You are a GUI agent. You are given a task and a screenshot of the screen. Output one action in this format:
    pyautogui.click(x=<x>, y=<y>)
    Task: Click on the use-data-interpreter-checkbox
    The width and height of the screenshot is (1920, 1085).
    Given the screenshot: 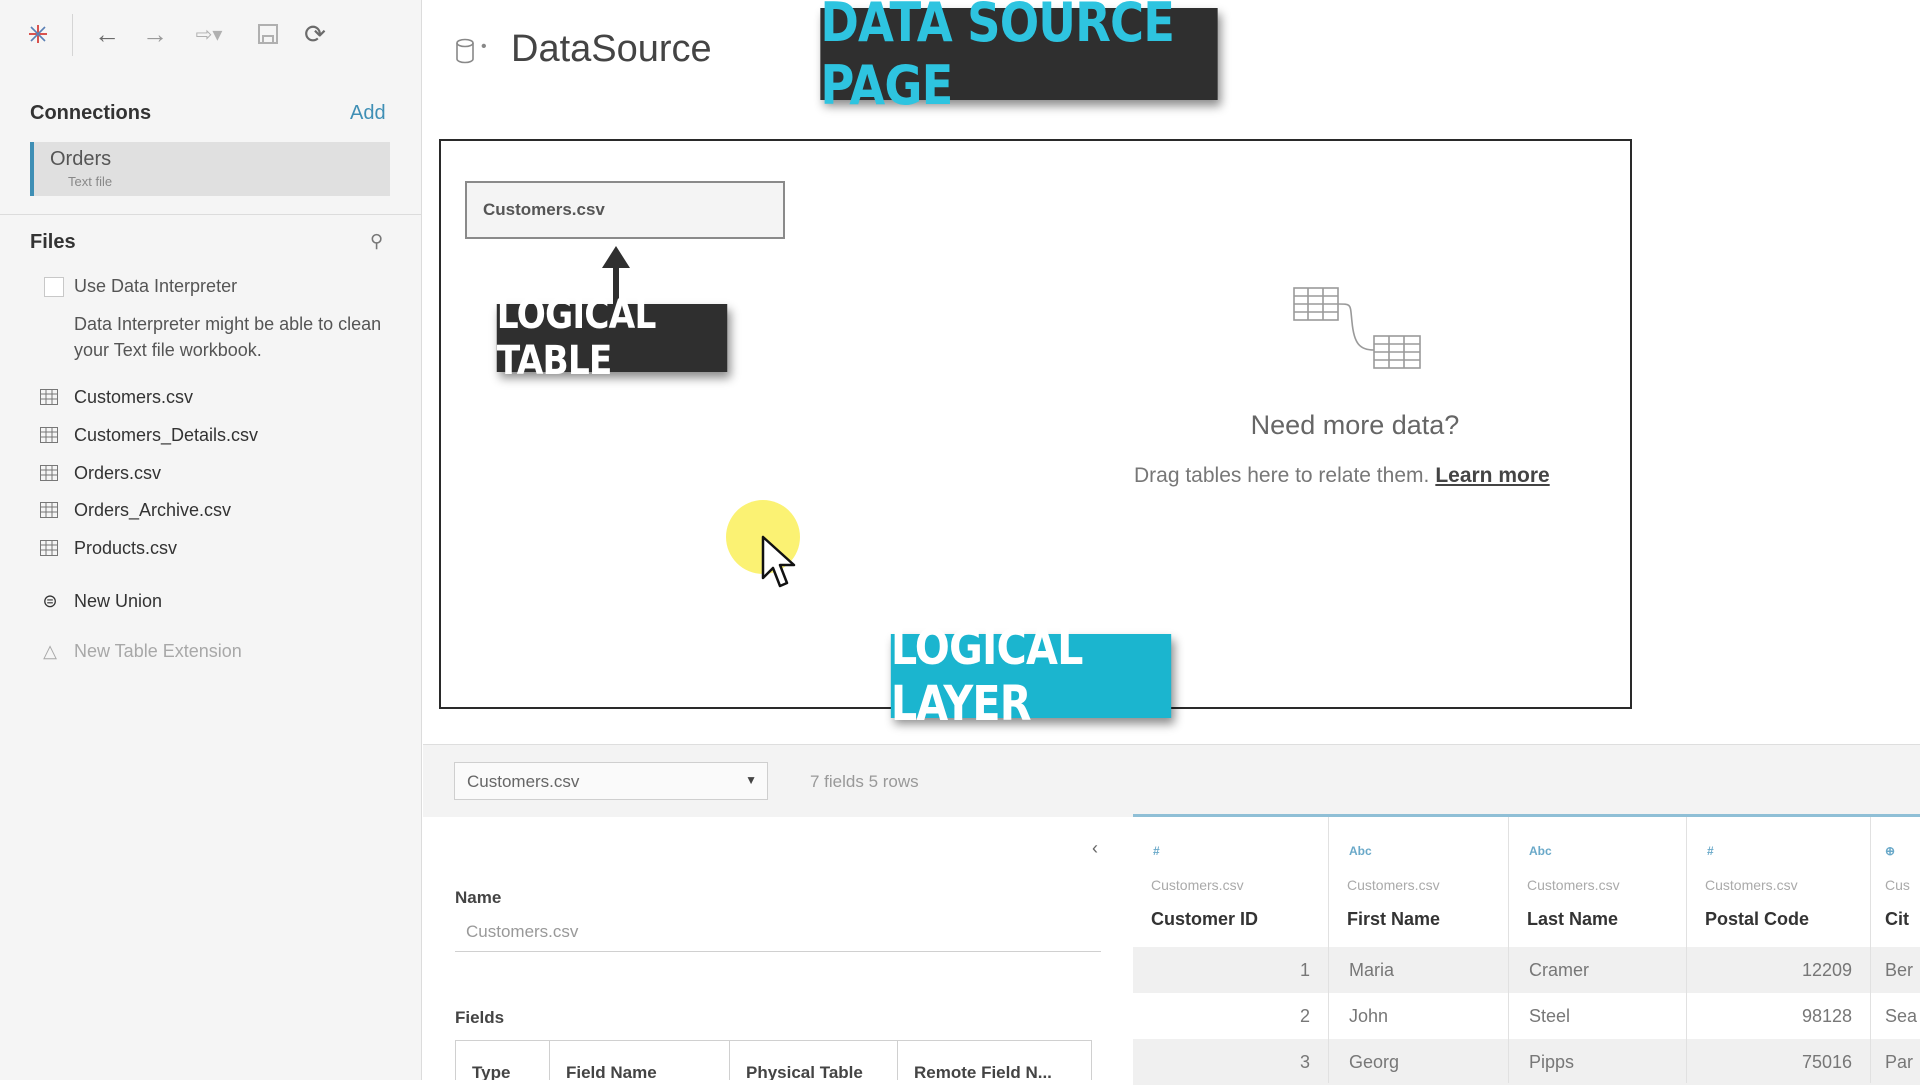 What is the action you would take?
    pyautogui.click(x=54, y=287)
    